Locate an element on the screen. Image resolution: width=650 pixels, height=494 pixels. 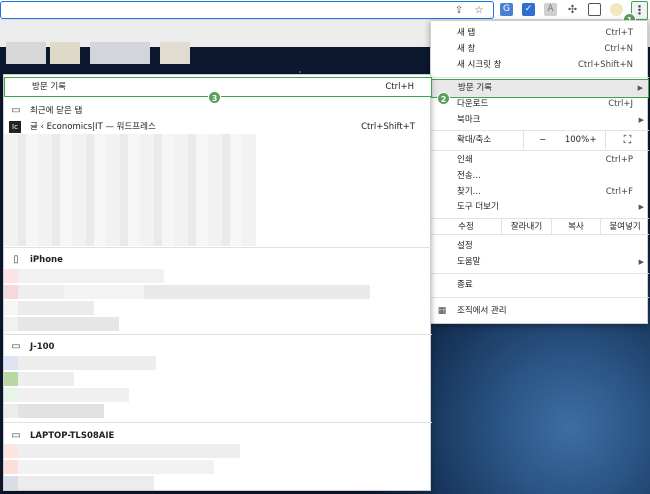
menu-more-tools: 도구 더보기 ▶ is located at coordinates (540, 207).